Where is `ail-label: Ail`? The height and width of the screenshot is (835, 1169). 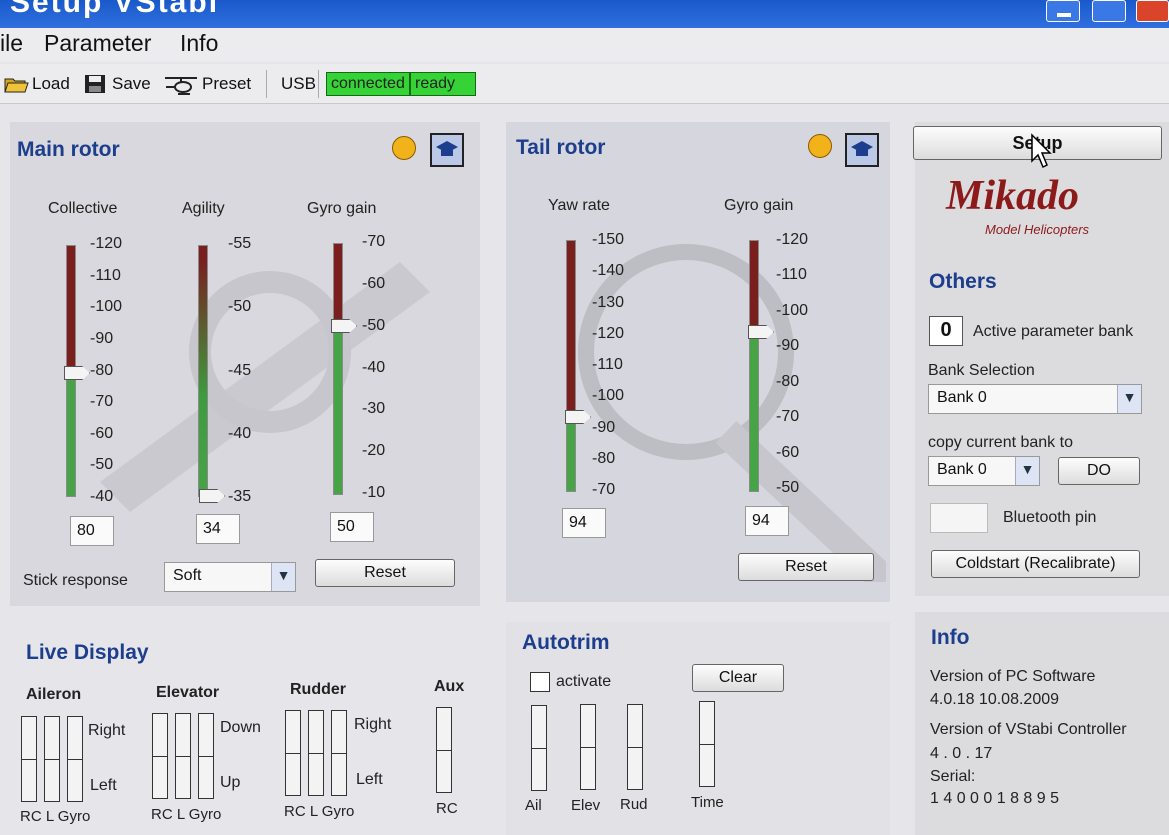
ail-label: Ail is located at coordinates (533, 805).